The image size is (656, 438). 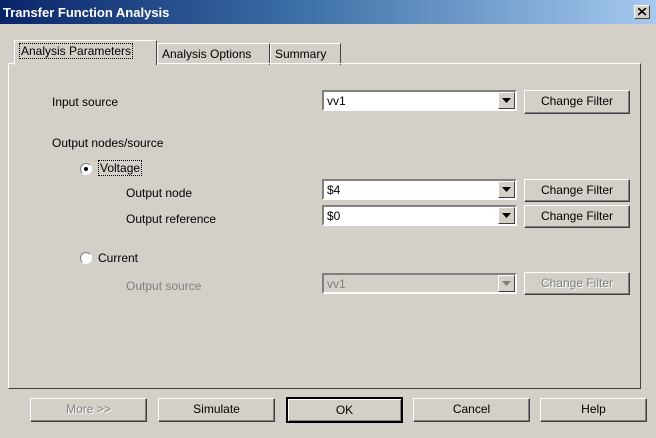 What do you see at coordinates (336, 284) in the screenshot?
I see `output-source-value: vv1` at bounding box center [336, 284].